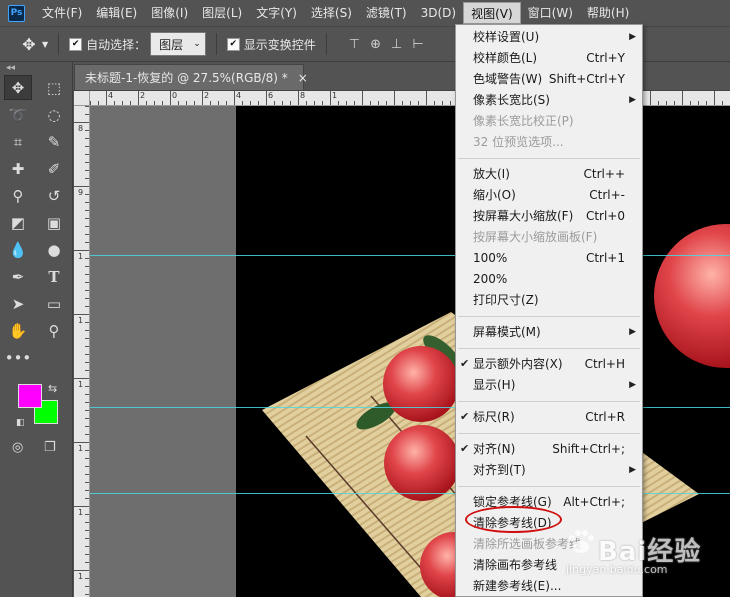 This screenshot has width=730, height=597. I want to click on auto-select-checkbox: ✔, so click(76, 44).